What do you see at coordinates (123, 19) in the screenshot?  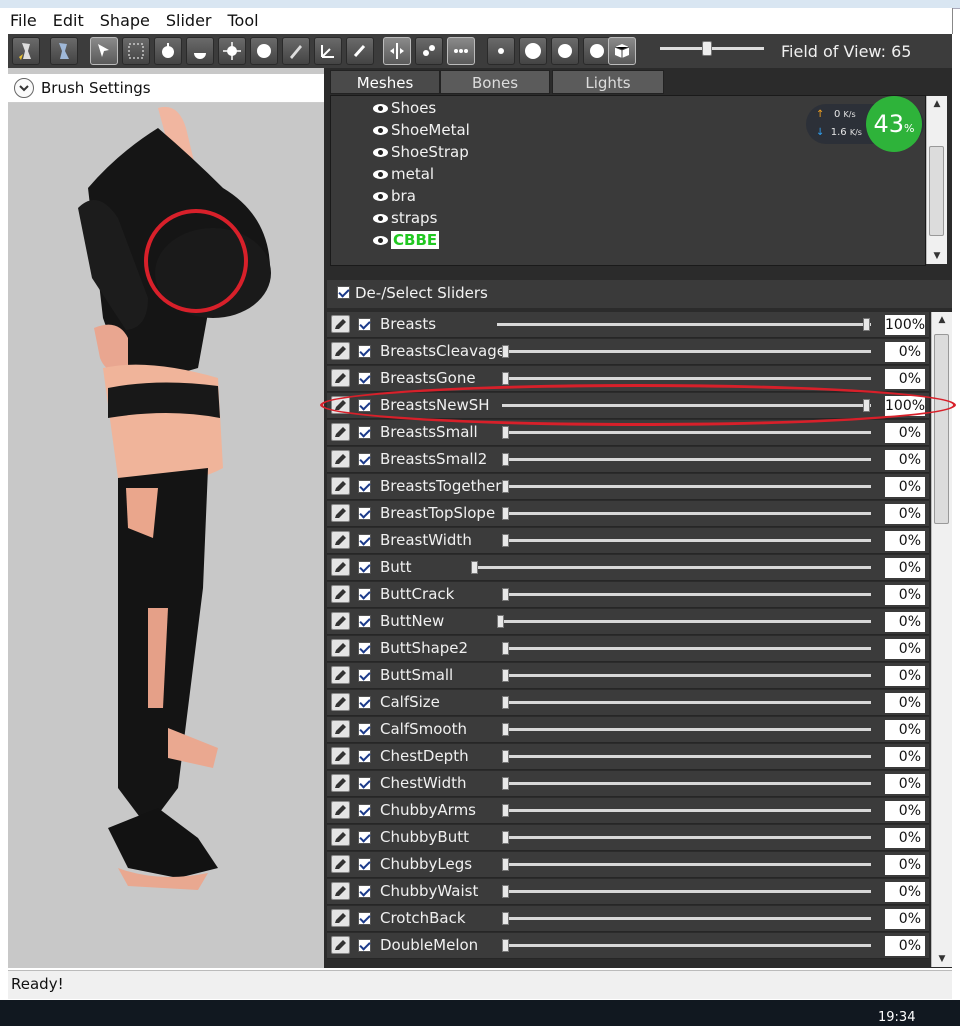 I see `menu-shape: Shape` at bounding box center [123, 19].